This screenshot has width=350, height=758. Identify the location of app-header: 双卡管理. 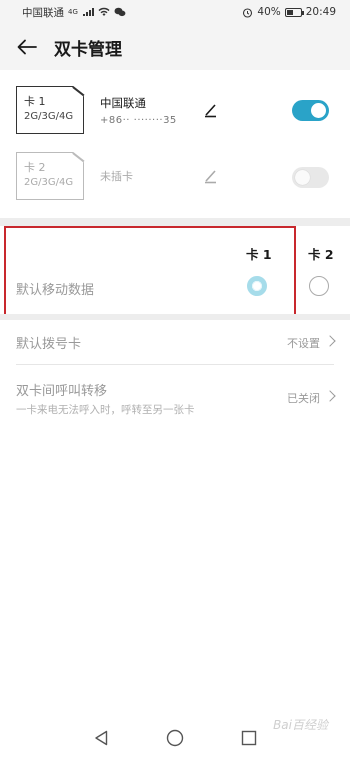
(175, 47).